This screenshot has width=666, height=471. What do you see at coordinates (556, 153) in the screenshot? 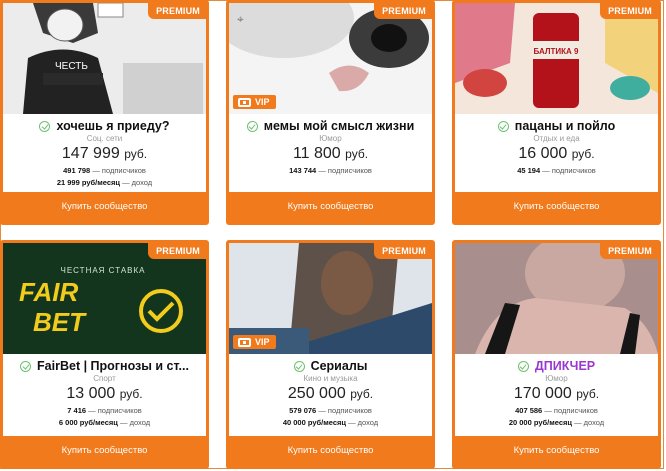
I see `price: 16 000 руб.` at bounding box center [556, 153].